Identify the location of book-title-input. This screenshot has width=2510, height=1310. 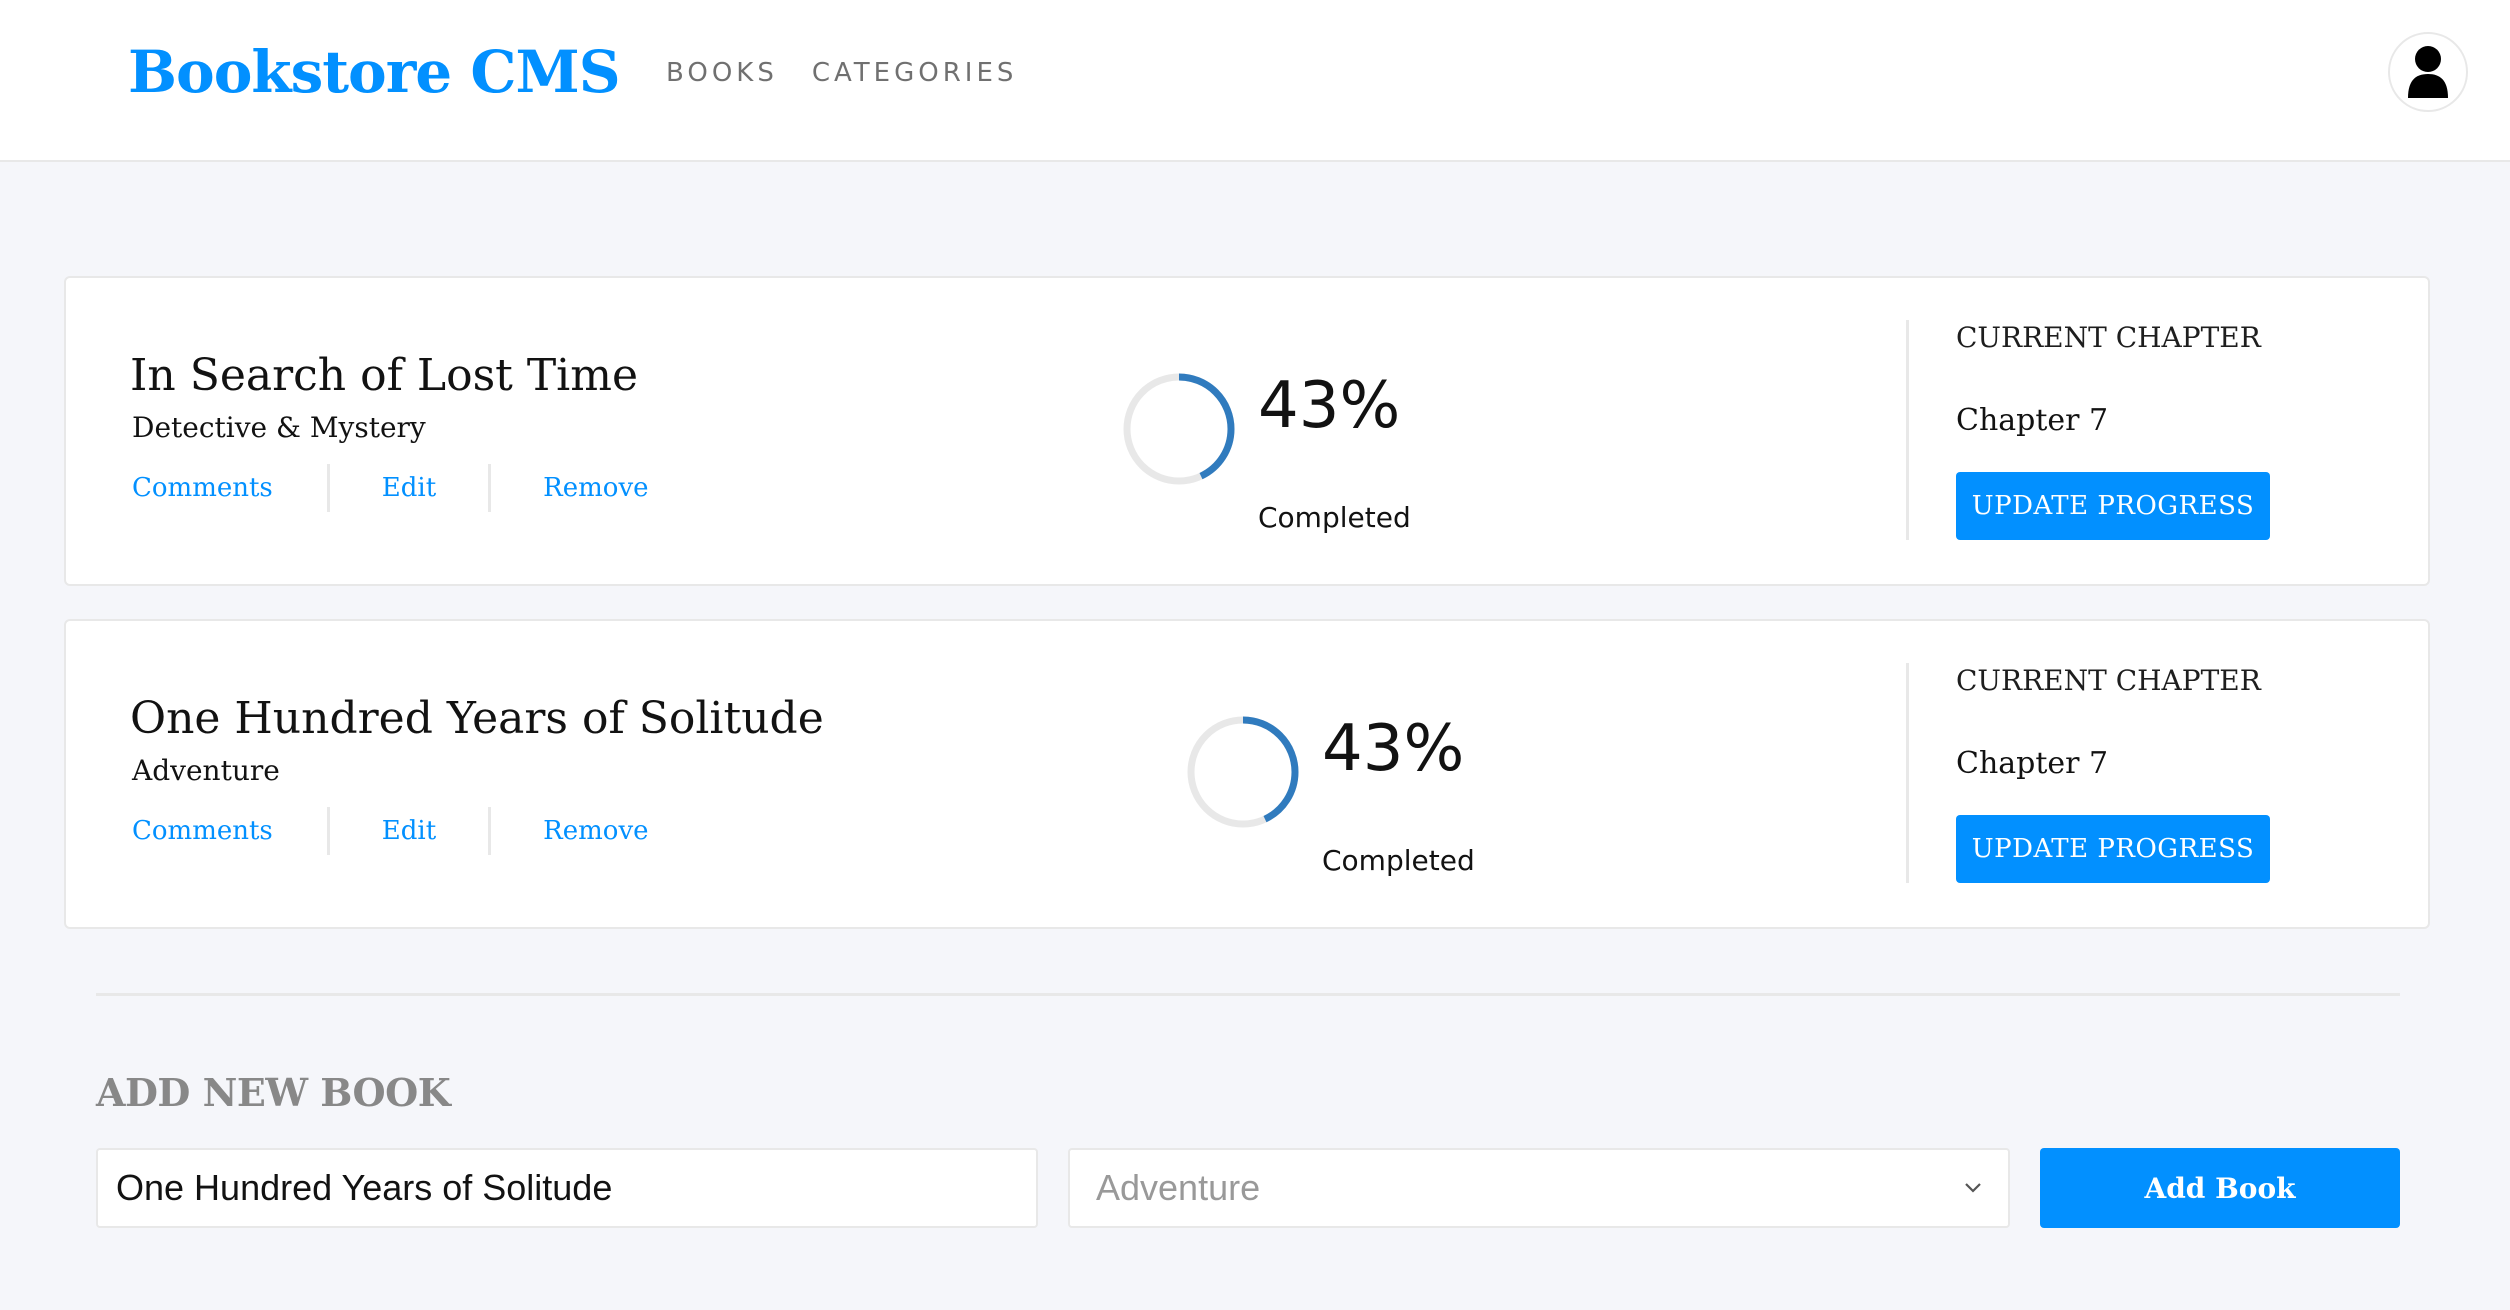
(567, 1188).